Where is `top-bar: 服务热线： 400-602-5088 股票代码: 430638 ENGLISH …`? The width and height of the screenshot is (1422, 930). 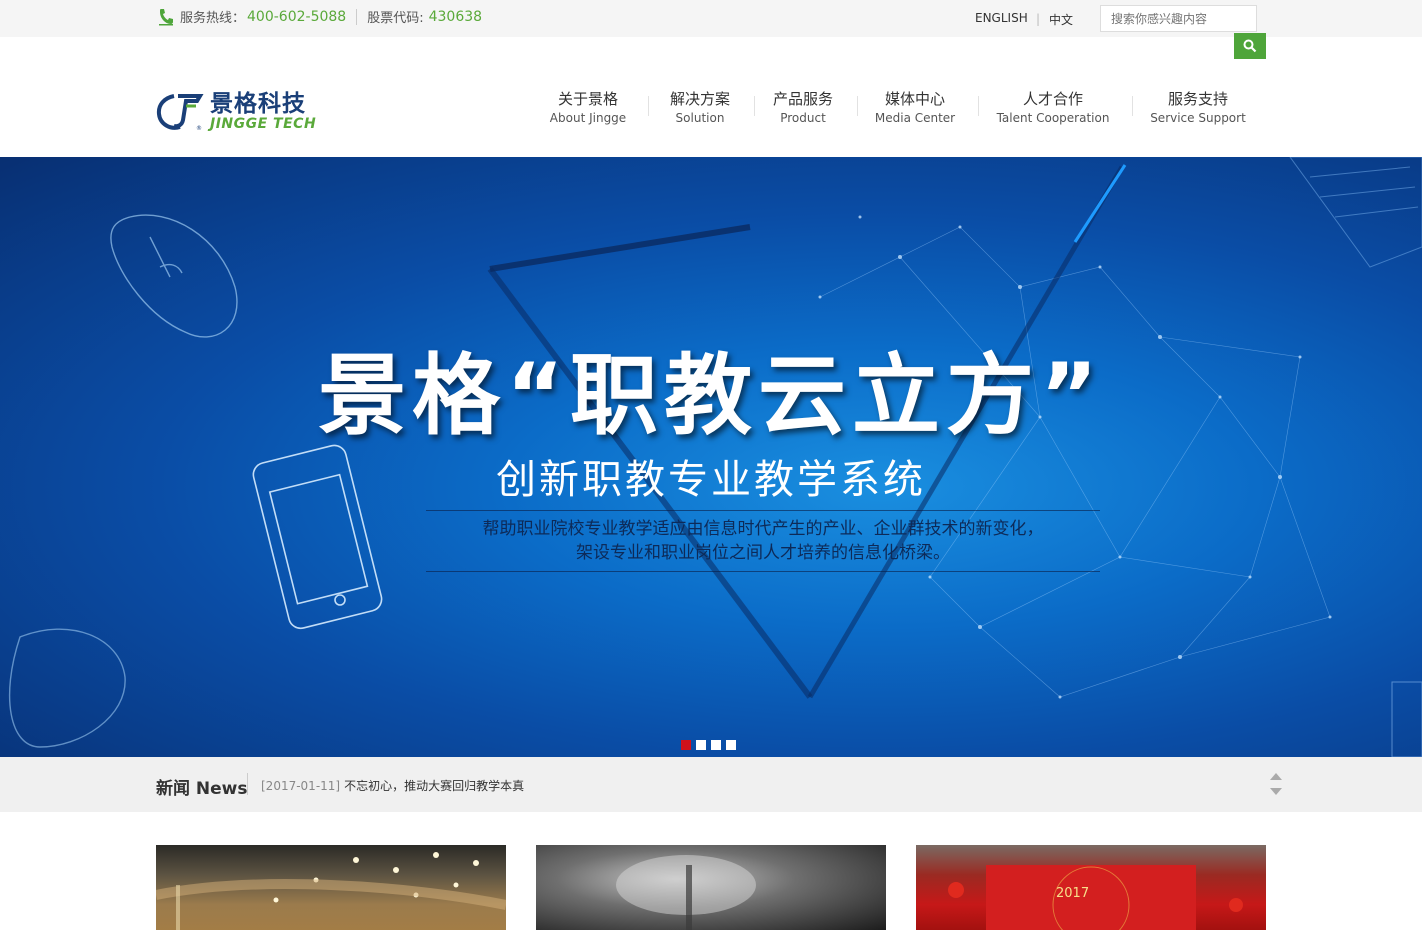
top-bar: 服务热线： 400-602-5088 股票代码: 430638 ENGLISH … is located at coordinates (711, 29).